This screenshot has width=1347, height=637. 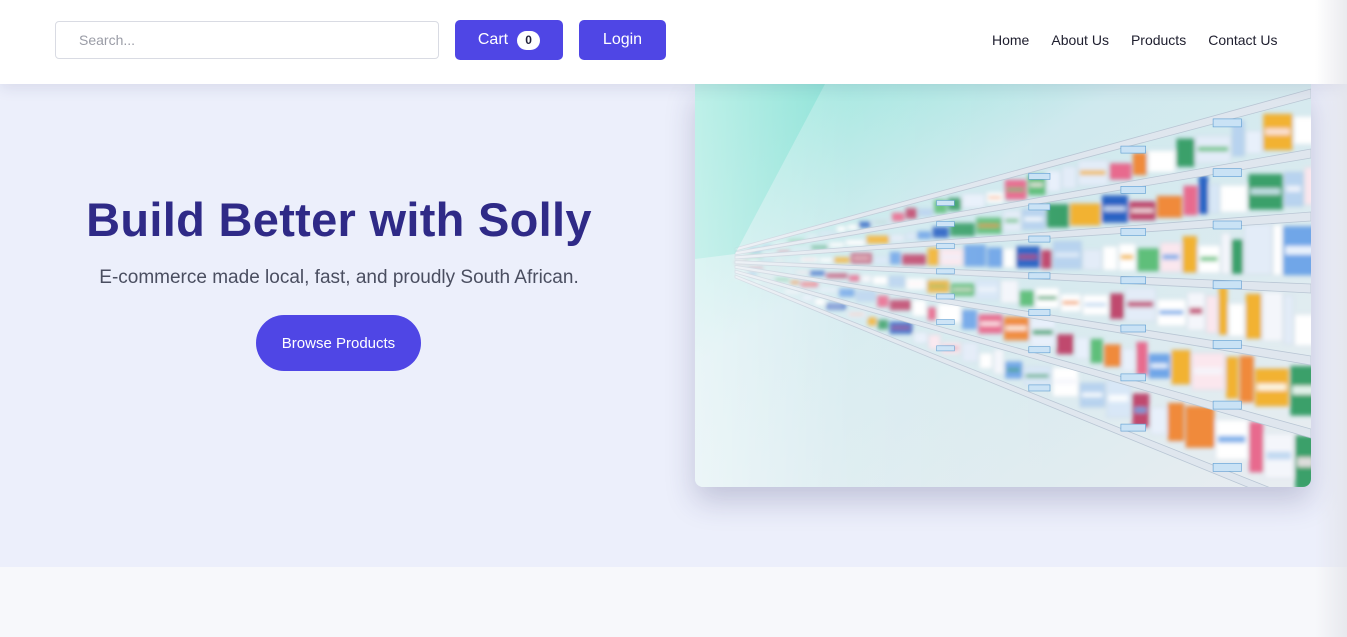 I want to click on cart-count-badge: 0, so click(x=529, y=40).